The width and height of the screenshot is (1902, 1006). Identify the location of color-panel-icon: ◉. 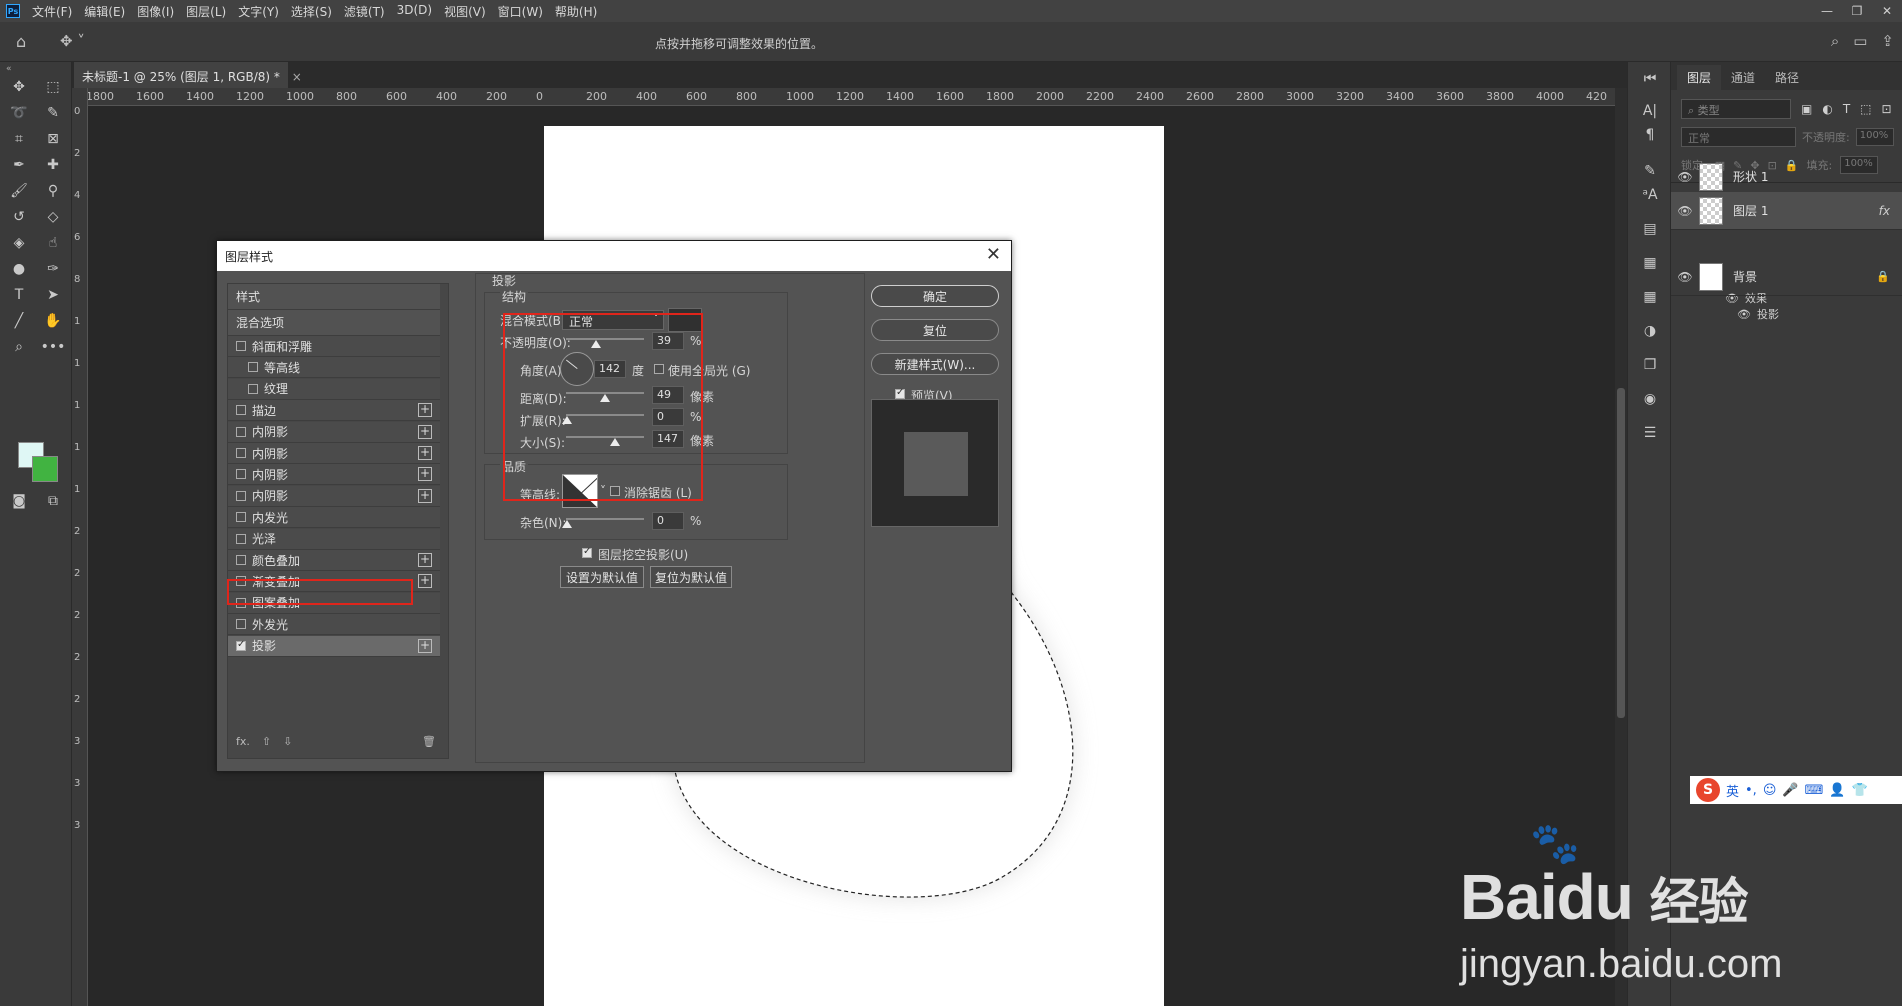
(1650, 399).